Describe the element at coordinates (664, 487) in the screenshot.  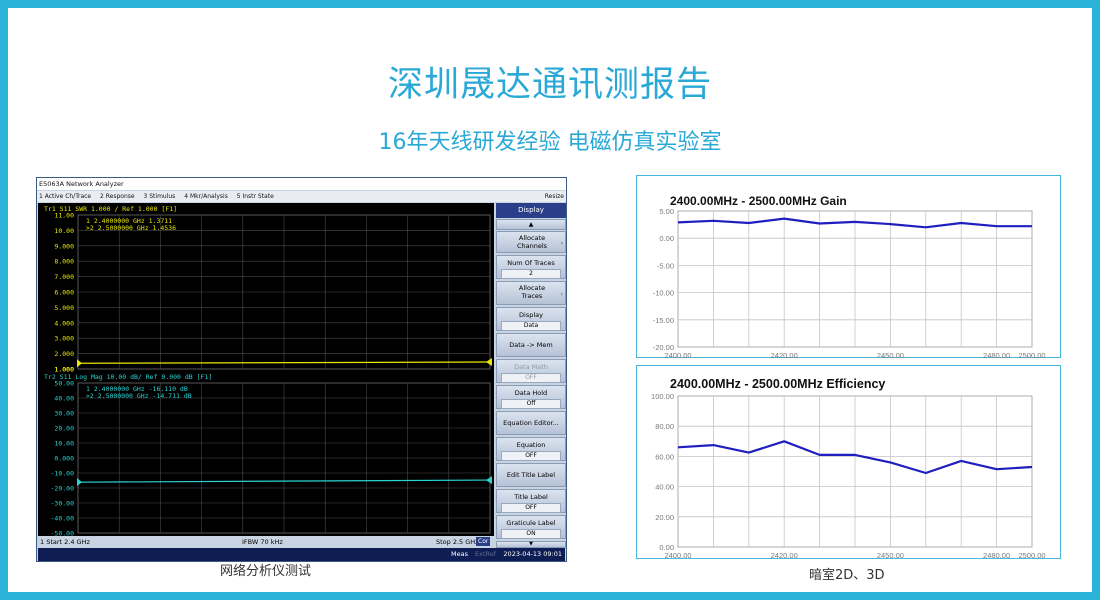
I see `y-tick-label: 40.00` at that location.